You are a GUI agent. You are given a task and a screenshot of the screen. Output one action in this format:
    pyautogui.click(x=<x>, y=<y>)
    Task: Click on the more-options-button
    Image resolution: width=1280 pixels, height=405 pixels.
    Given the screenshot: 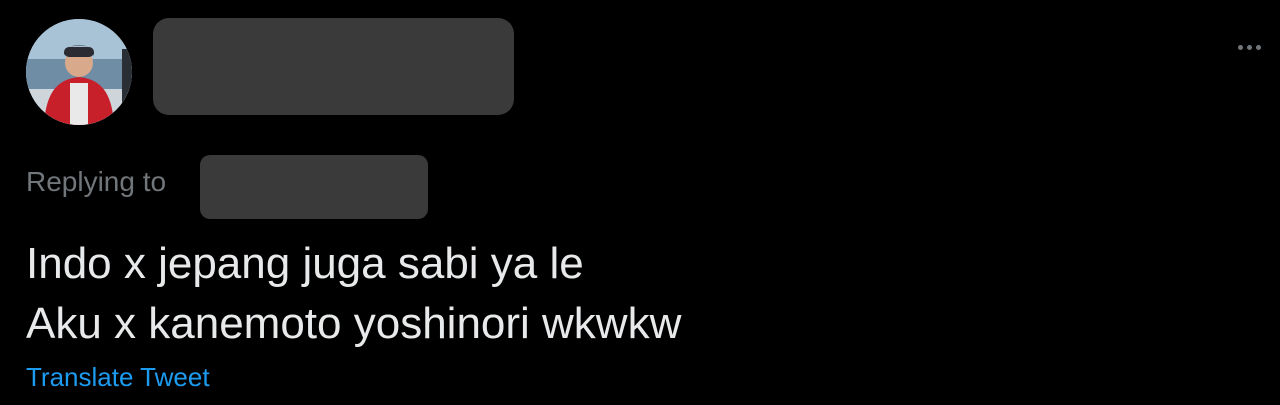 What is the action you would take?
    pyautogui.click(x=1249, y=47)
    